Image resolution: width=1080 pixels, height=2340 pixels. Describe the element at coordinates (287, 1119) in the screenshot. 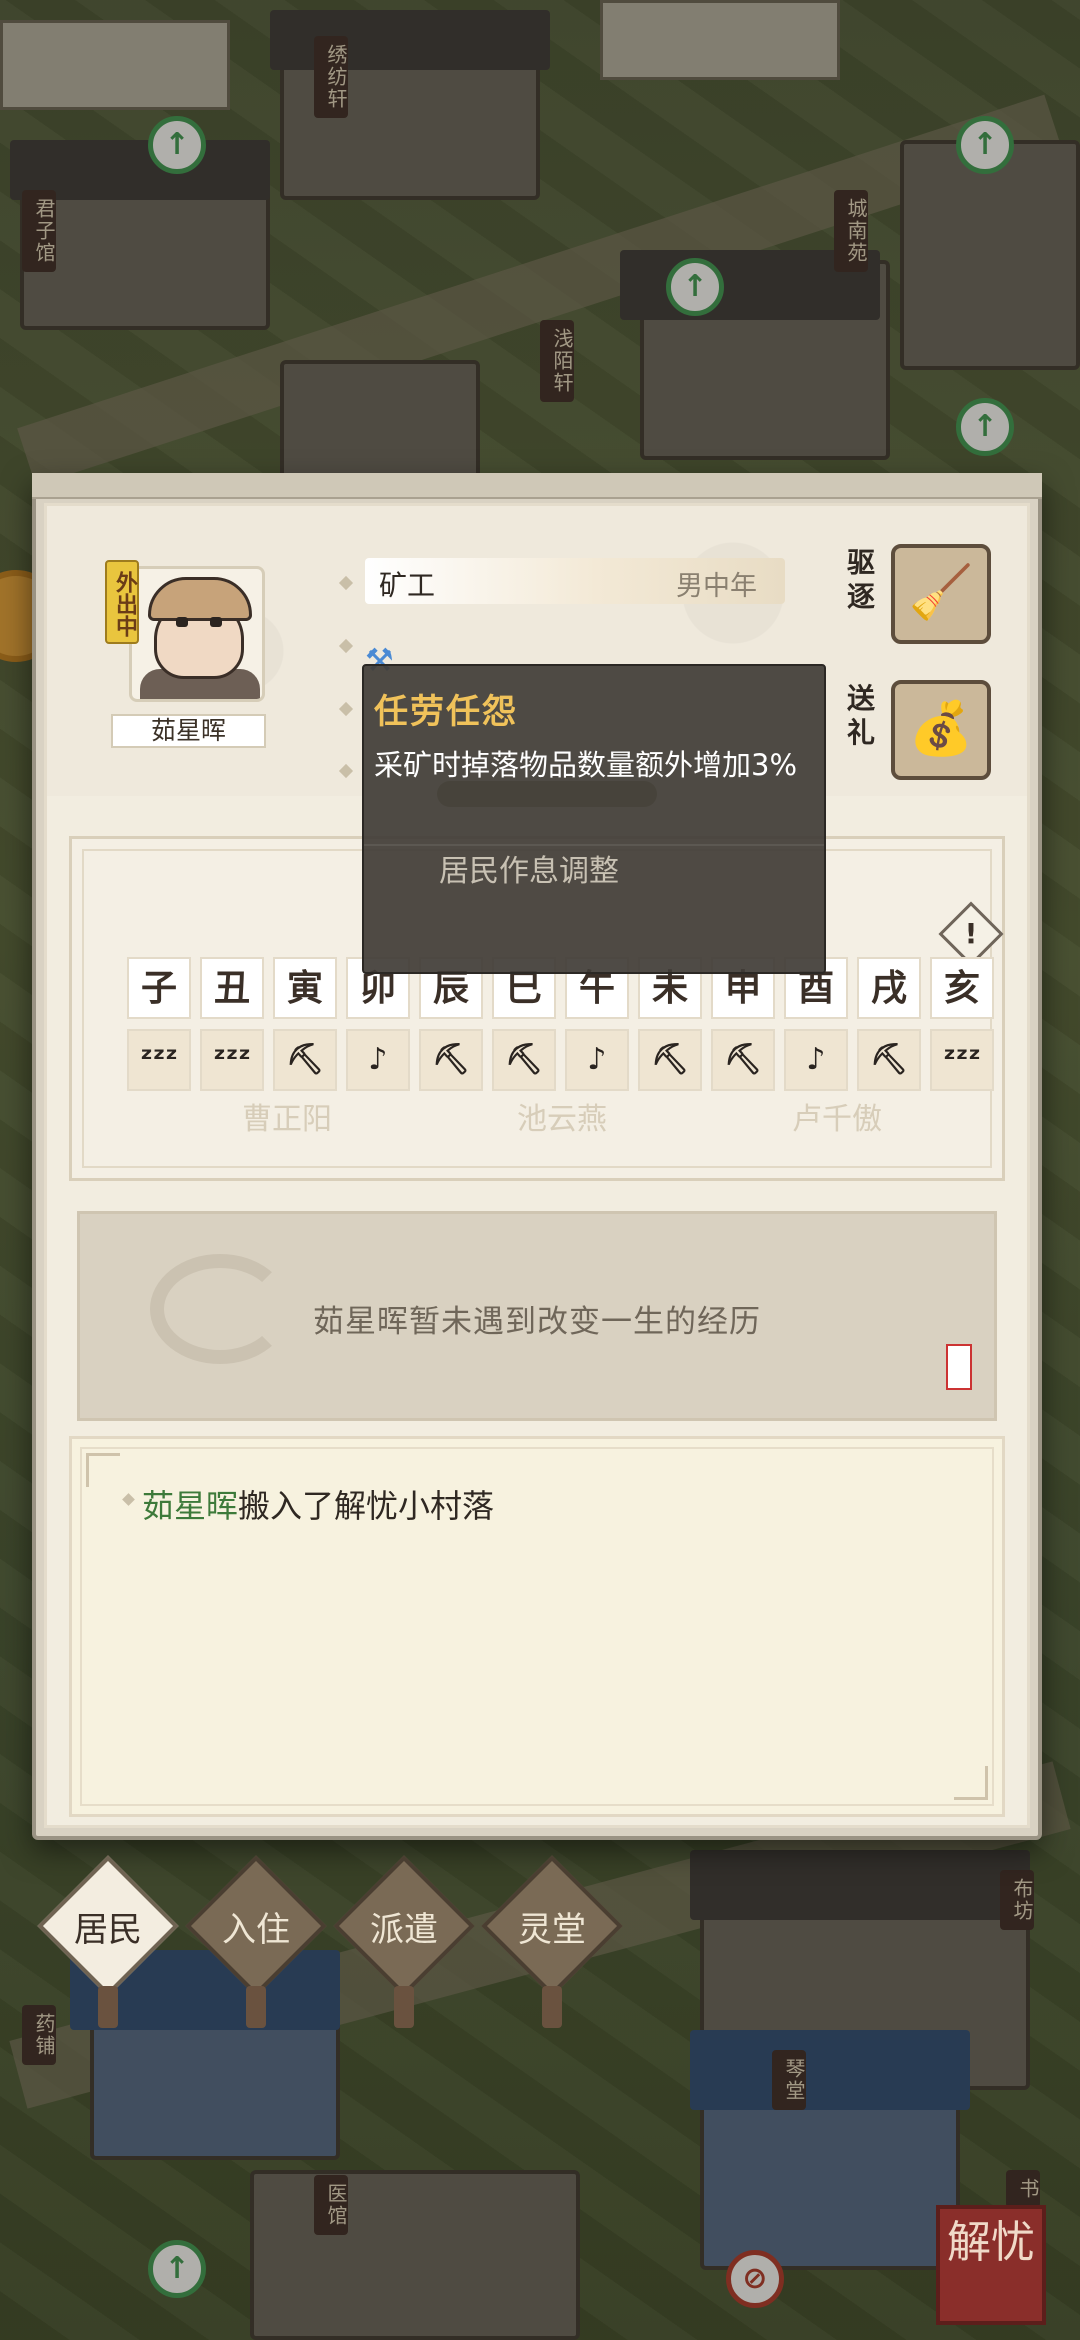

I see `background-name: 曹正阳` at that location.